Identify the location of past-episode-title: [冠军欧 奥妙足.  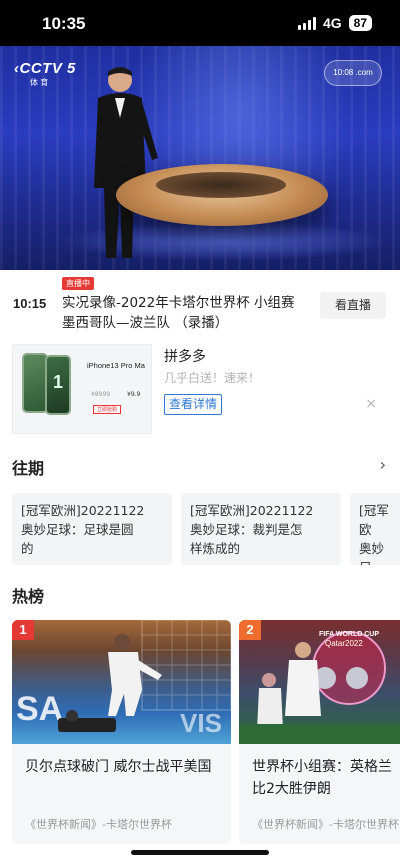
(374, 534).